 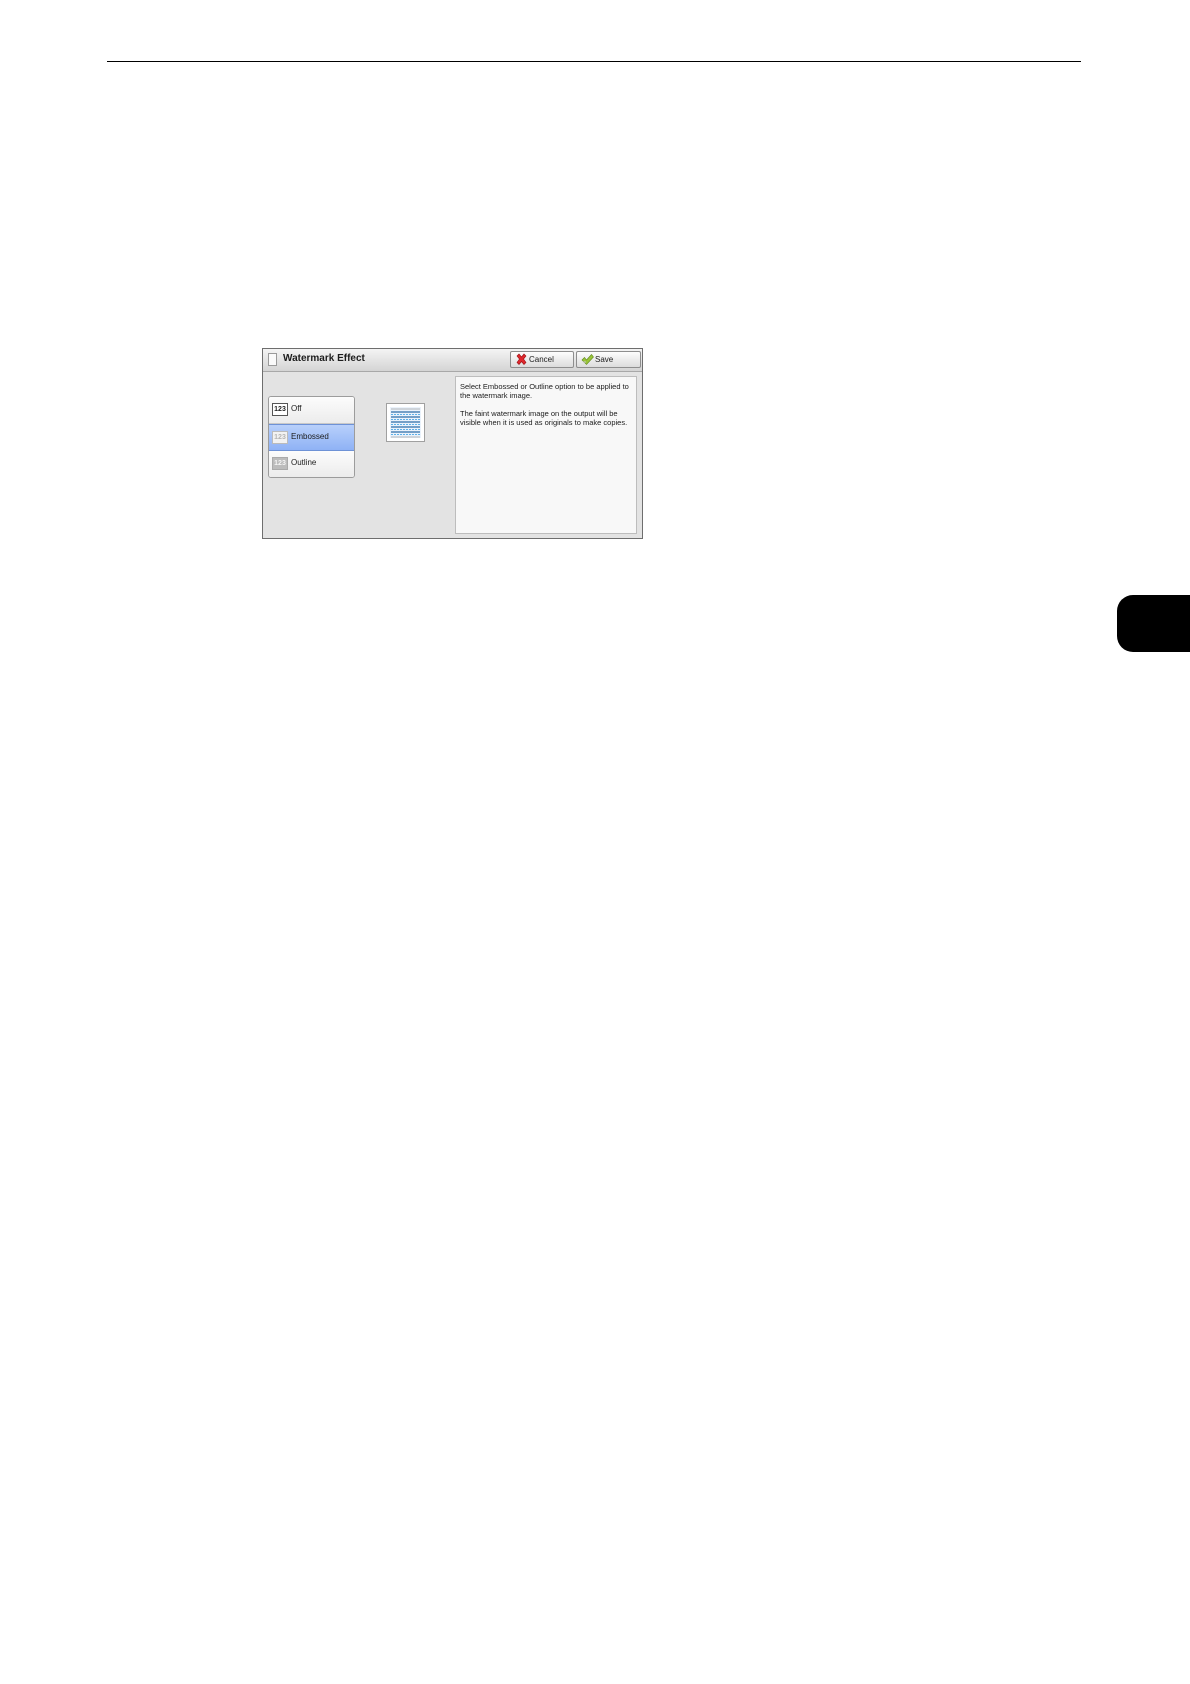 I want to click on option-embossed: 123 Embossed, so click(x=311, y=437).